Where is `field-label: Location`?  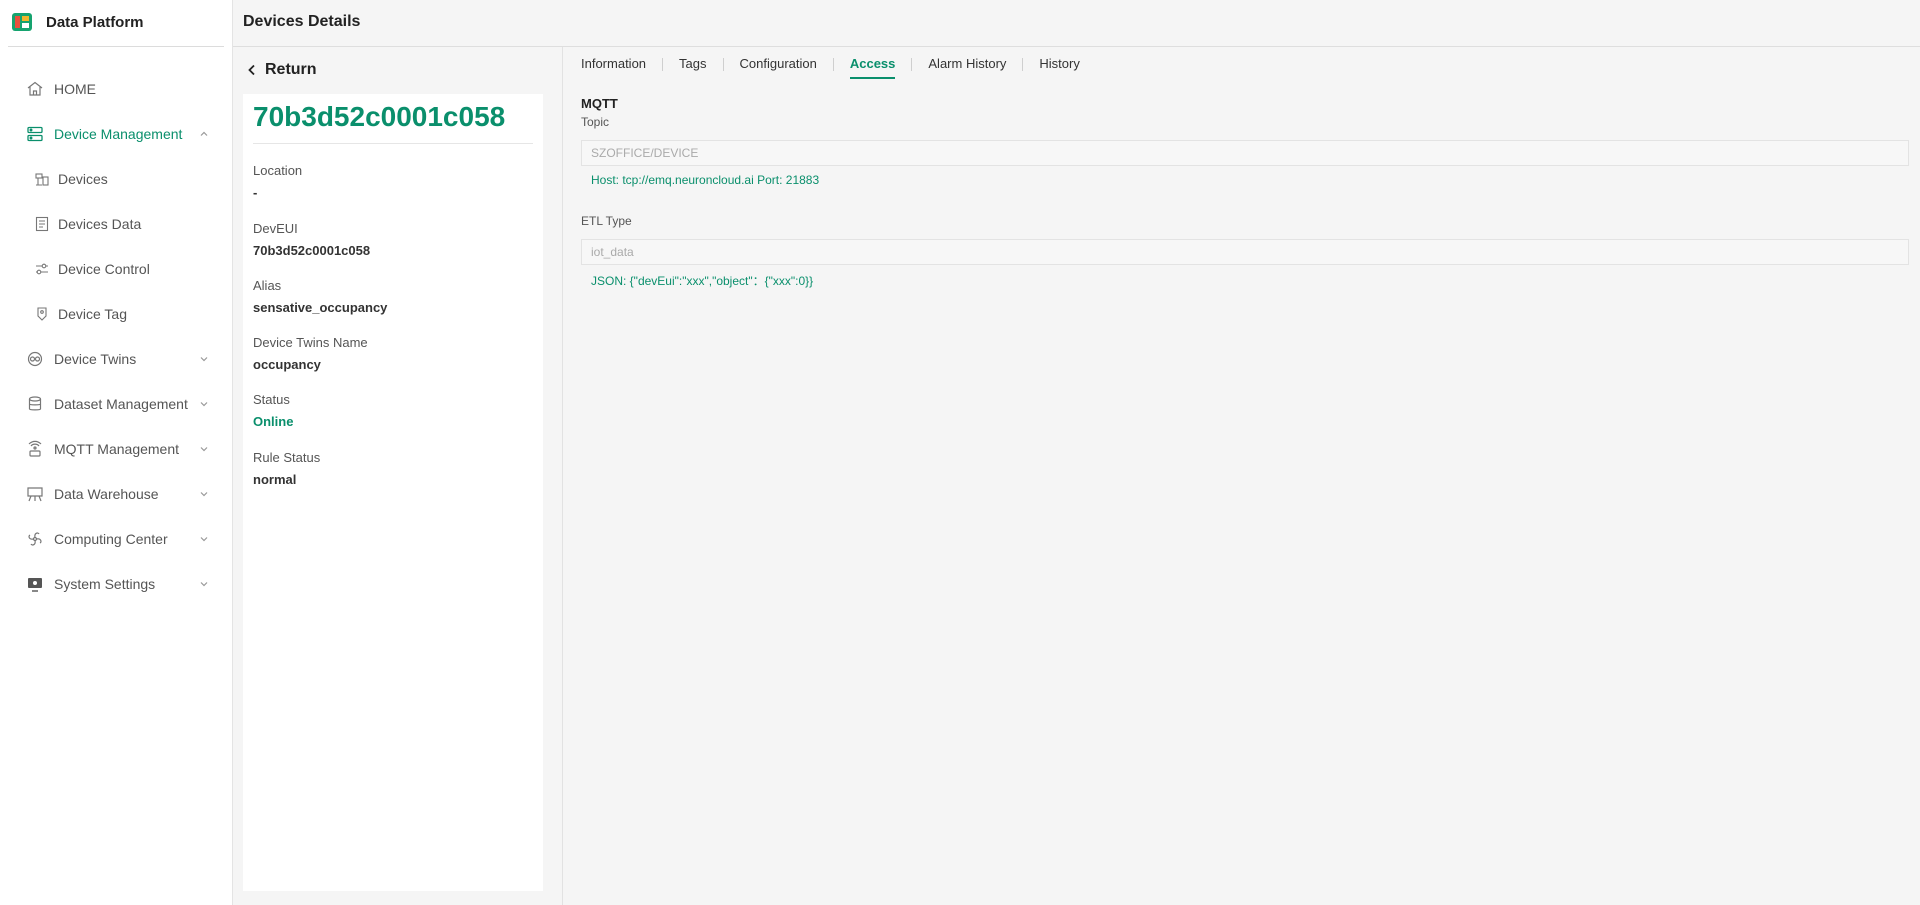 field-label: Location is located at coordinates (278, 170).